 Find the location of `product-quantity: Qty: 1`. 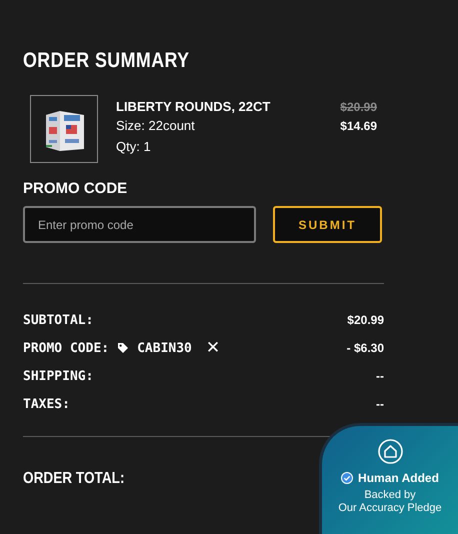

product-quantity: Qty: 1 is located at coordinates (134, 147).